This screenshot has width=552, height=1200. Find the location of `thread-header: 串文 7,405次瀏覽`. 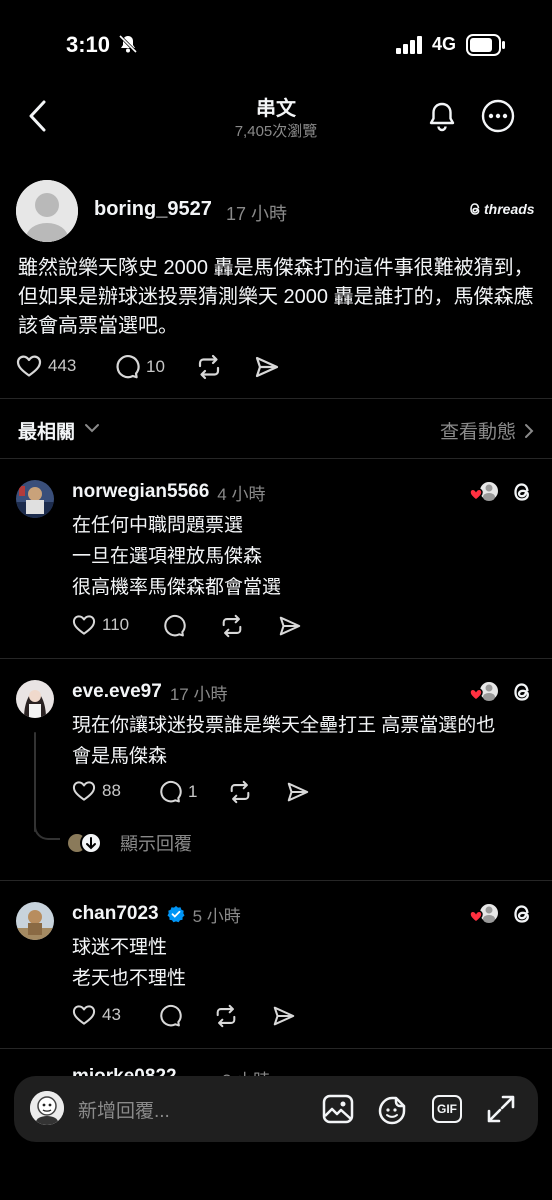

thread-header: 串文 7,405次瀏覽 is located at coordinates (276, 120).